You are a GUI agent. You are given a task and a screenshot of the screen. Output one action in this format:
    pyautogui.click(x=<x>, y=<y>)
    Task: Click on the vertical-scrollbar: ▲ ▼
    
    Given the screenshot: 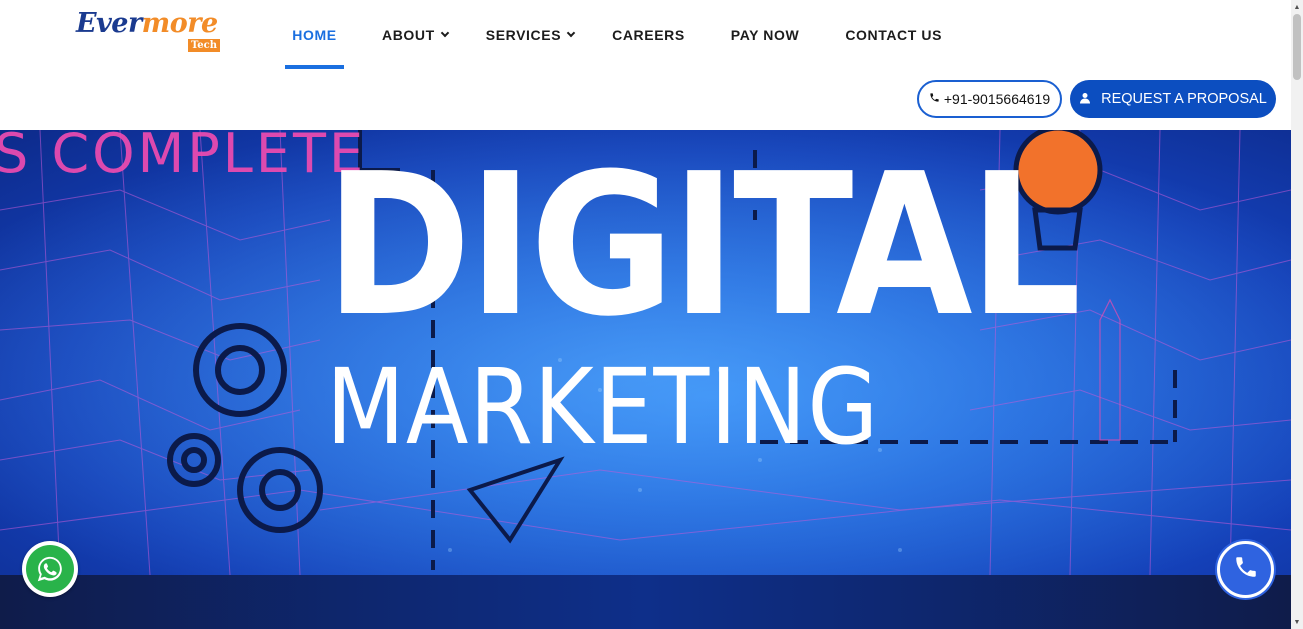 What is the action you would take?
    pyautogui.click(x=1297, y=314)
    